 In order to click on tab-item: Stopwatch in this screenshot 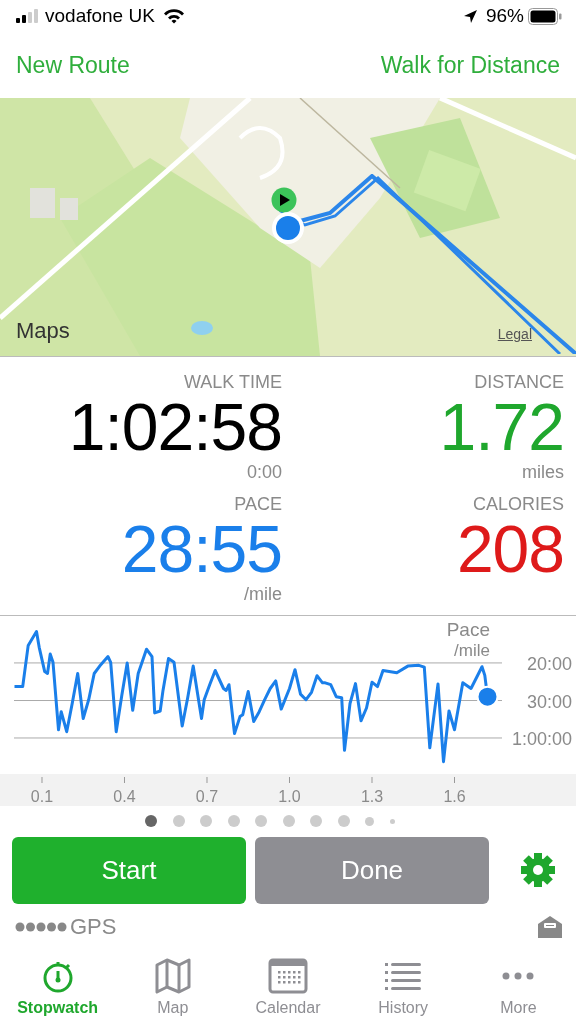, I will do `click(58, 987)`.